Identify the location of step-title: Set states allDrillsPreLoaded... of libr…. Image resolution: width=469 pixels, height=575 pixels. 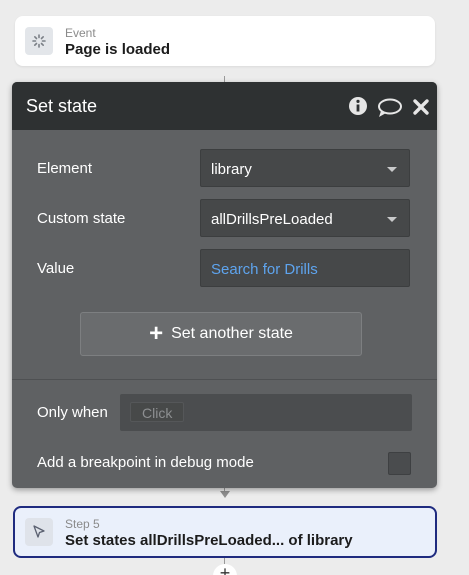
(209, 540).